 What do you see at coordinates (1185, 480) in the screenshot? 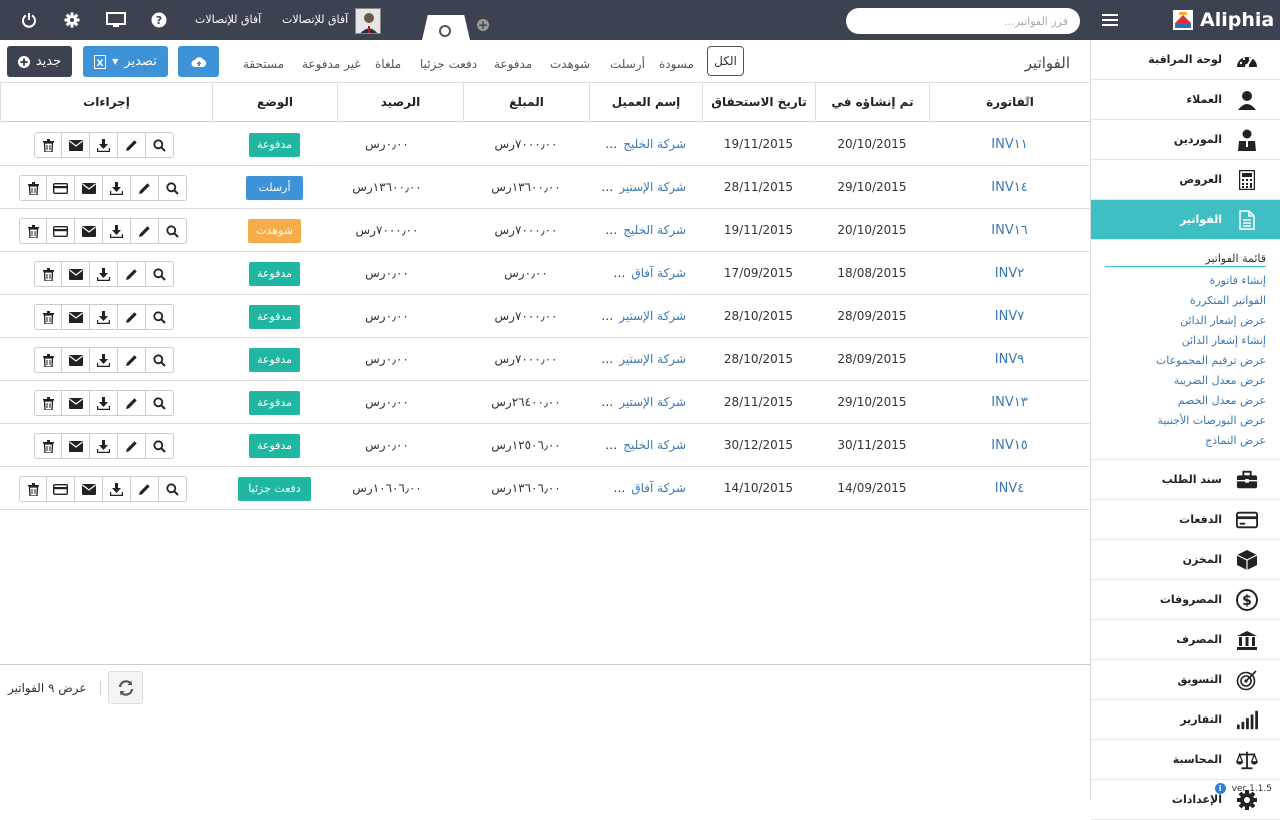
I see `sidebar-item-6: سند الطلب` at bounding box center [1185, 480].